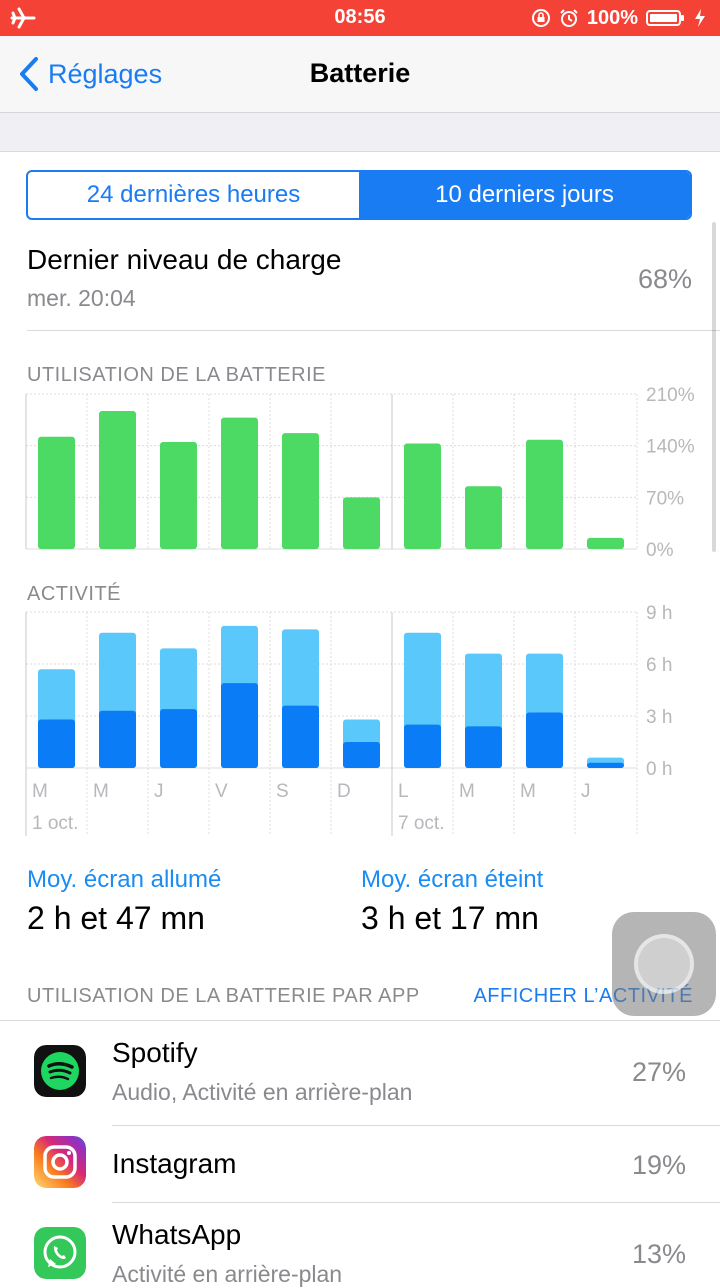 Image resolution: width=720 pixels, height=1288 pixels. Describe the element at coordinates (659, 613) in the screenshot. I see `y-axis-tick-label: 9 h` at that location.